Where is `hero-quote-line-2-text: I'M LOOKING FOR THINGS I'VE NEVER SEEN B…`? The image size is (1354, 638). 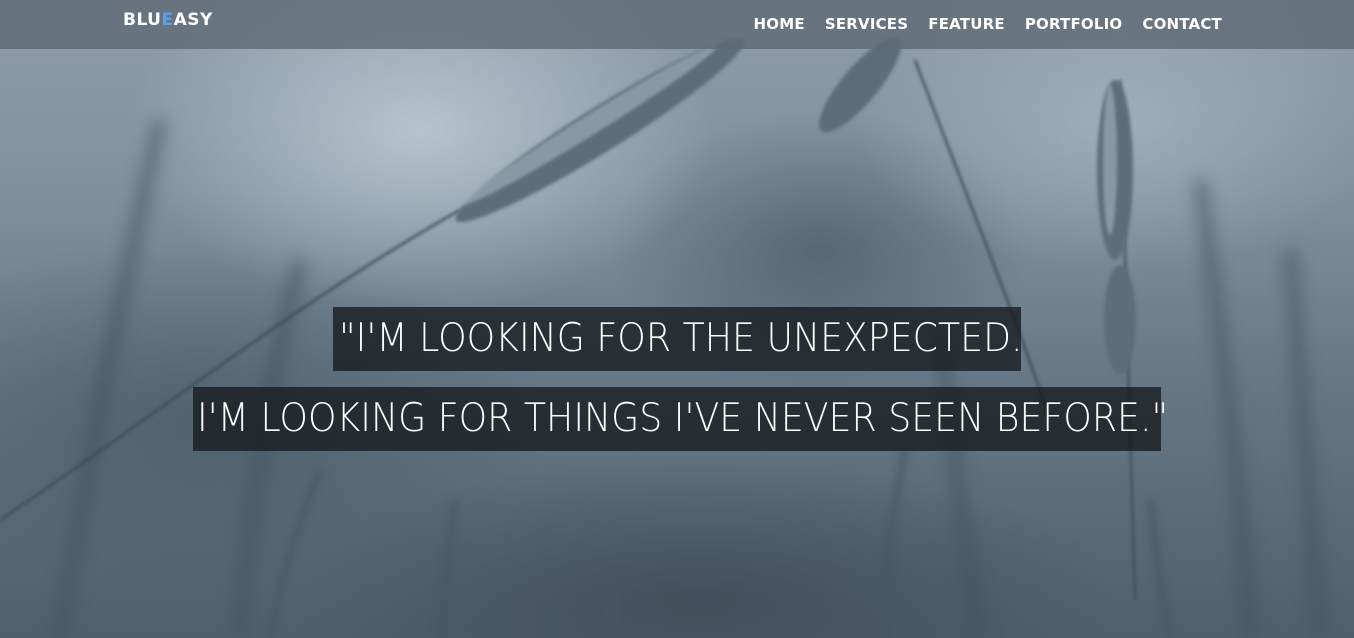 hero-quote-line-2-text: I'M LOOKING FOR THINGS I'VE NEVER SEEN B… is located at coordinates (683, 418).